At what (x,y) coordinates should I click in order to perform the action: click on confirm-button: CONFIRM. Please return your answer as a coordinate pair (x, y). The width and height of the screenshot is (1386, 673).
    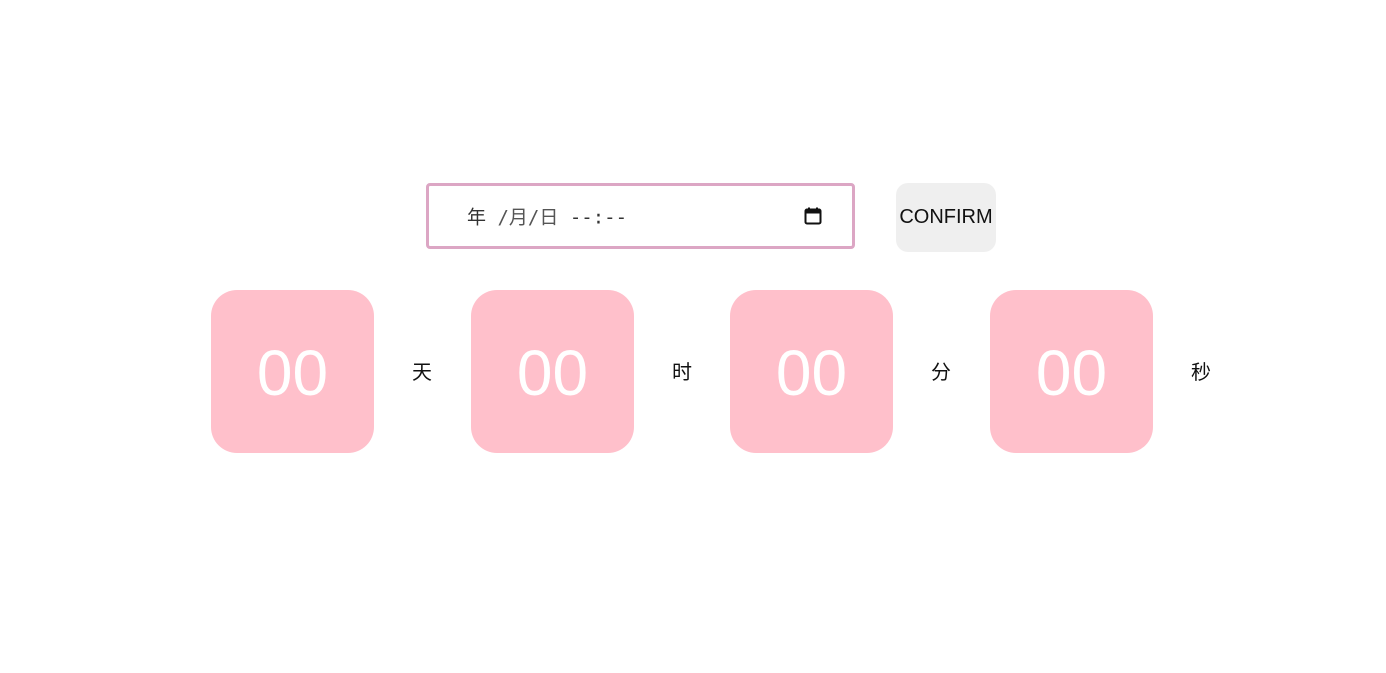
    Looking at the image, I should click on (946, 217).